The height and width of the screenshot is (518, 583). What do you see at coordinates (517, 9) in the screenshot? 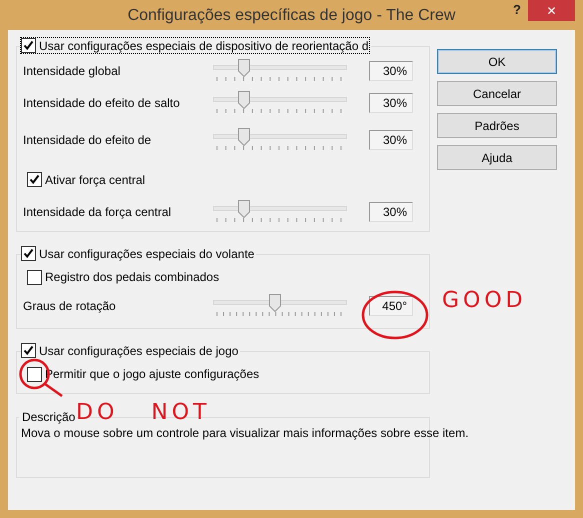
I see `help-button: ?` at bounding box center [517, 9].